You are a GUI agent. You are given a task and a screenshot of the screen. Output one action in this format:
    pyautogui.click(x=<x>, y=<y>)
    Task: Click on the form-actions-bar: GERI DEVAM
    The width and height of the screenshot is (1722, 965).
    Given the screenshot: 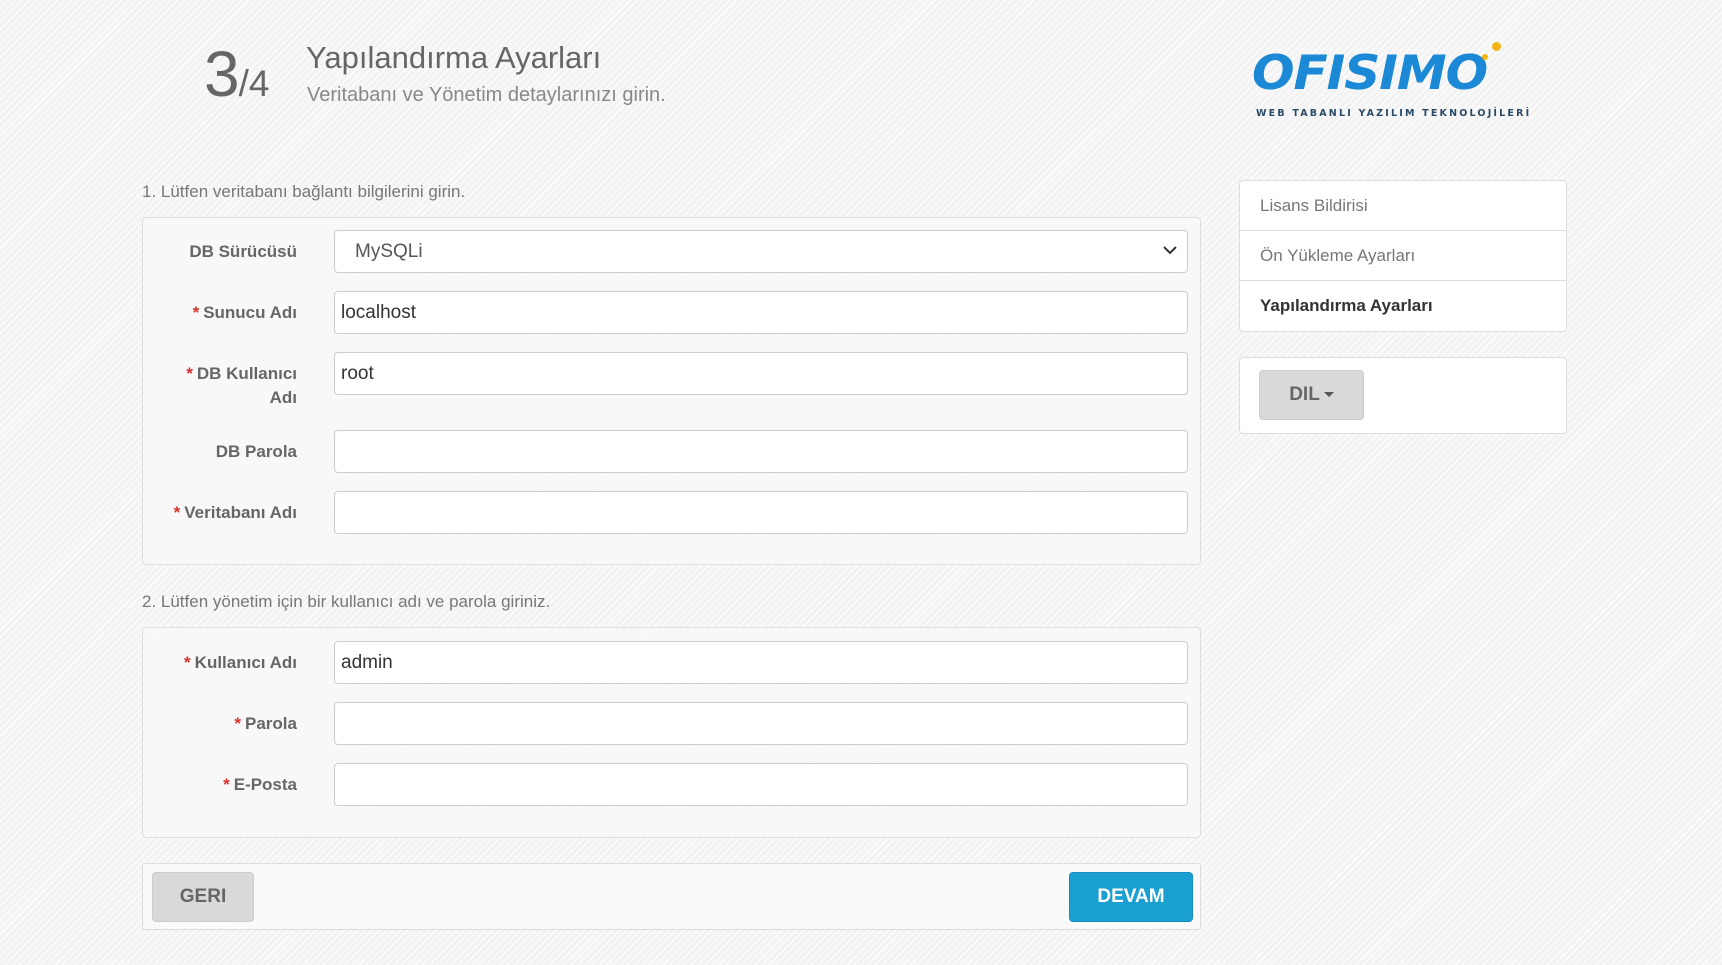 What is the action you would take?
    pyautogui.click(x=671, y=896)
    